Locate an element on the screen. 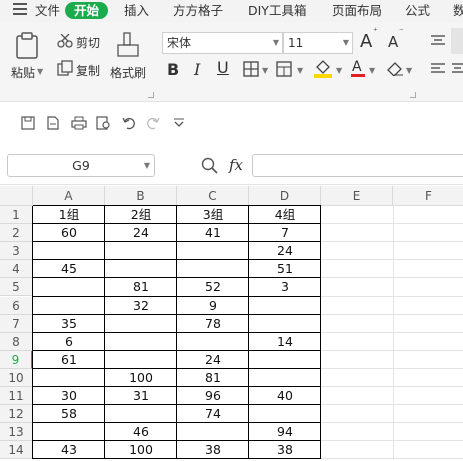 Image resolution: width=463 pixels, height=461 pixels. formula-input is located at coordinates (357, 165).